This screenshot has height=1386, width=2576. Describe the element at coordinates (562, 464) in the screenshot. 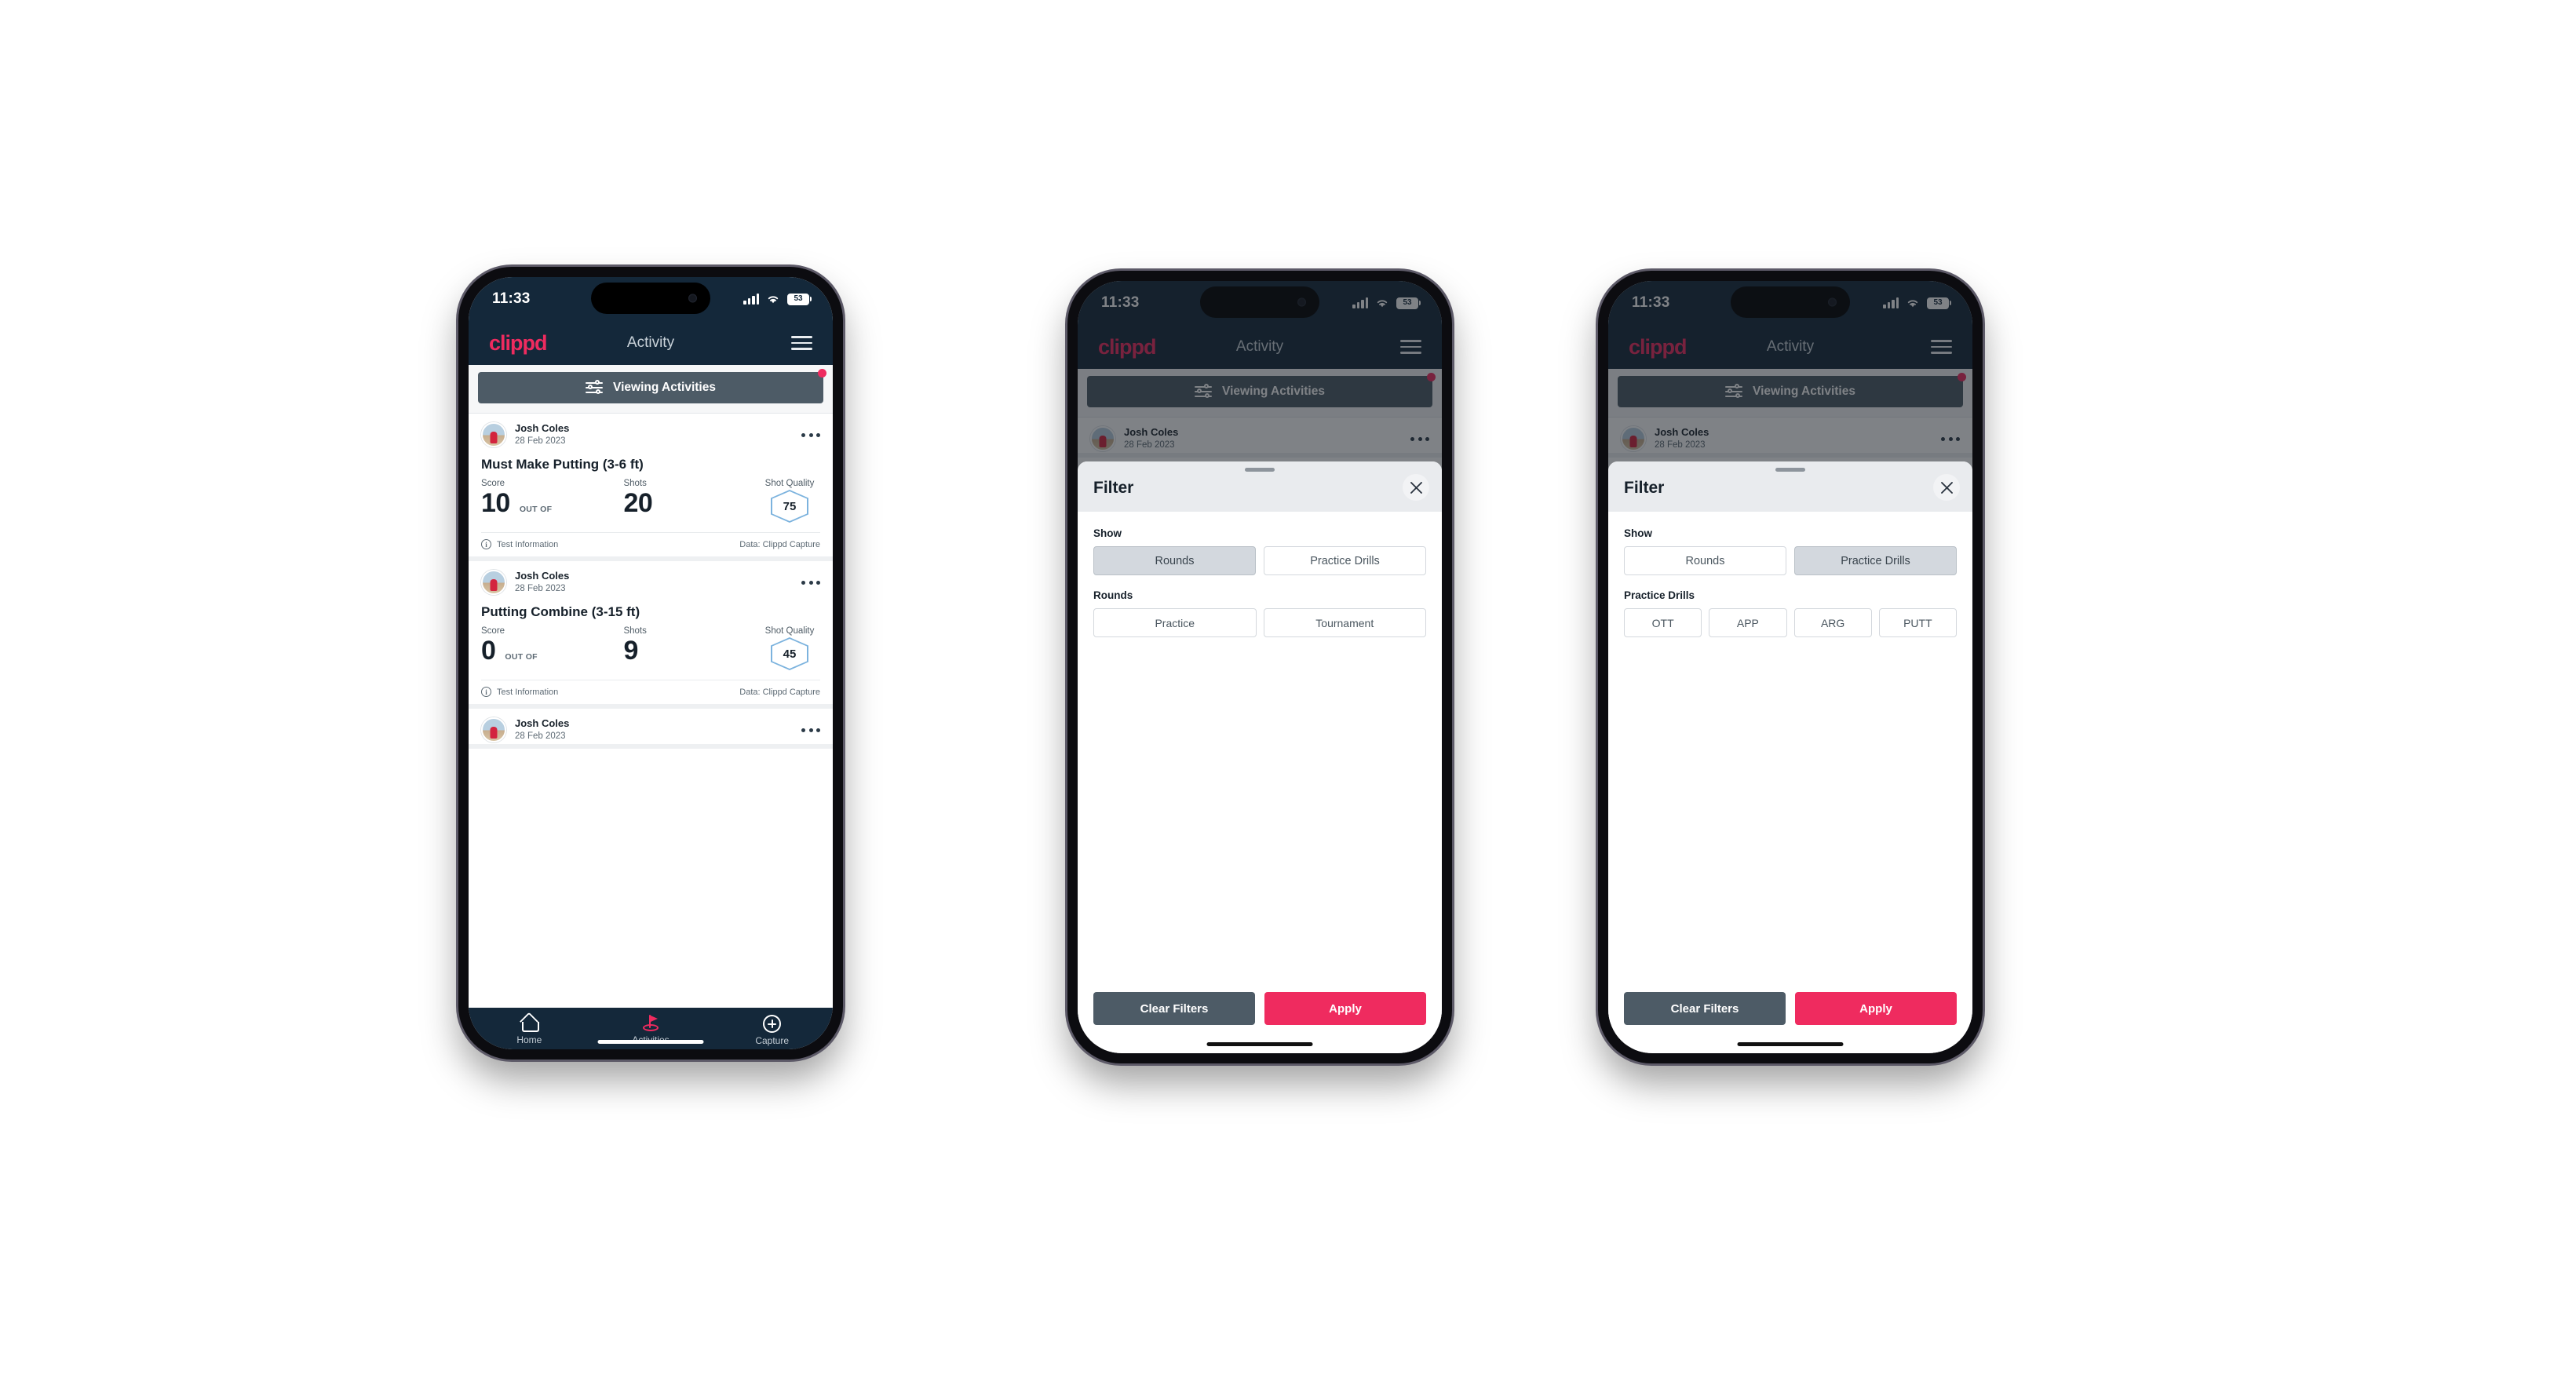

I see `activity-title: Must Make Putting (3-6 ft)` at that location.